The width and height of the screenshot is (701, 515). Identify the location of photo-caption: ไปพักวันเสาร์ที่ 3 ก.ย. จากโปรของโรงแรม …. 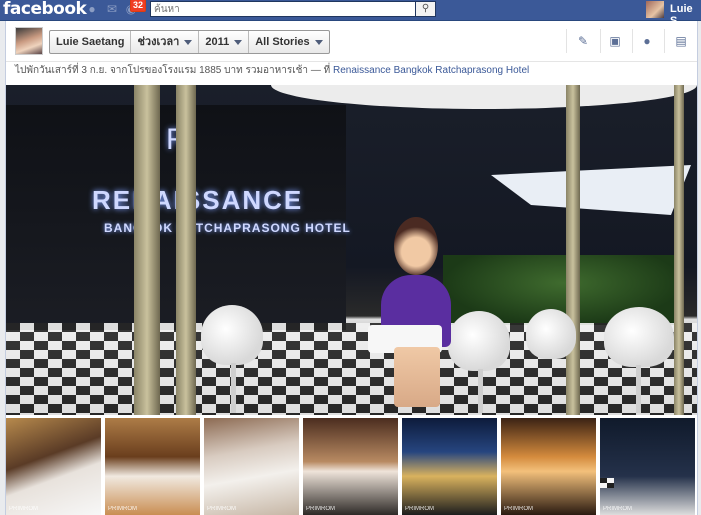
(272, 70).